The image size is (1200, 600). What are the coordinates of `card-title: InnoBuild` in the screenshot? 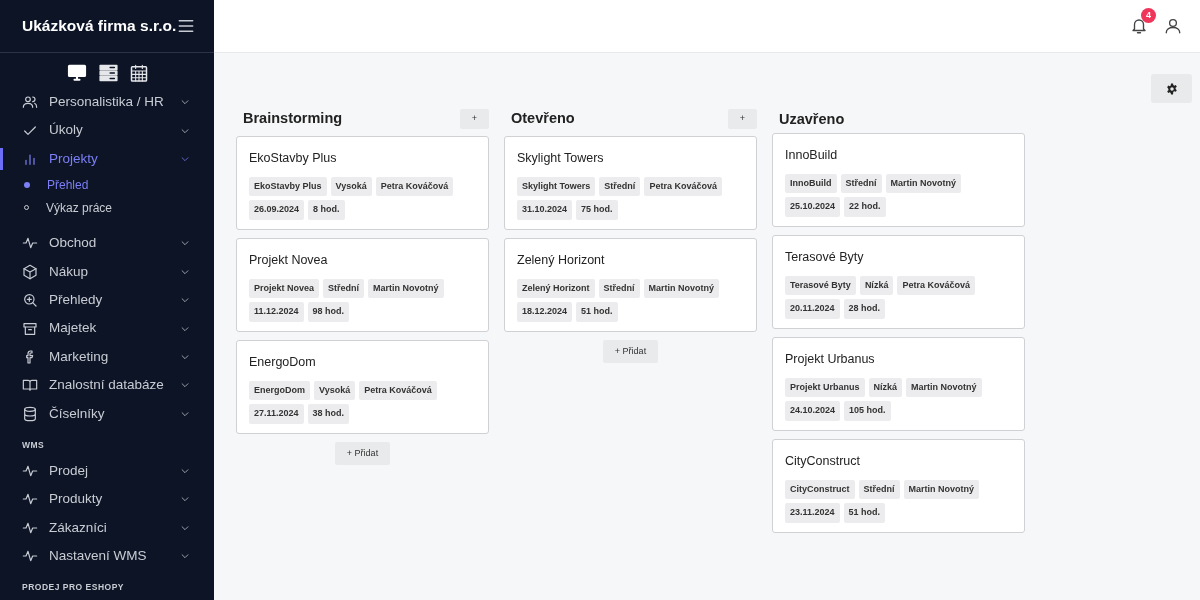 It's located at (812, 155).